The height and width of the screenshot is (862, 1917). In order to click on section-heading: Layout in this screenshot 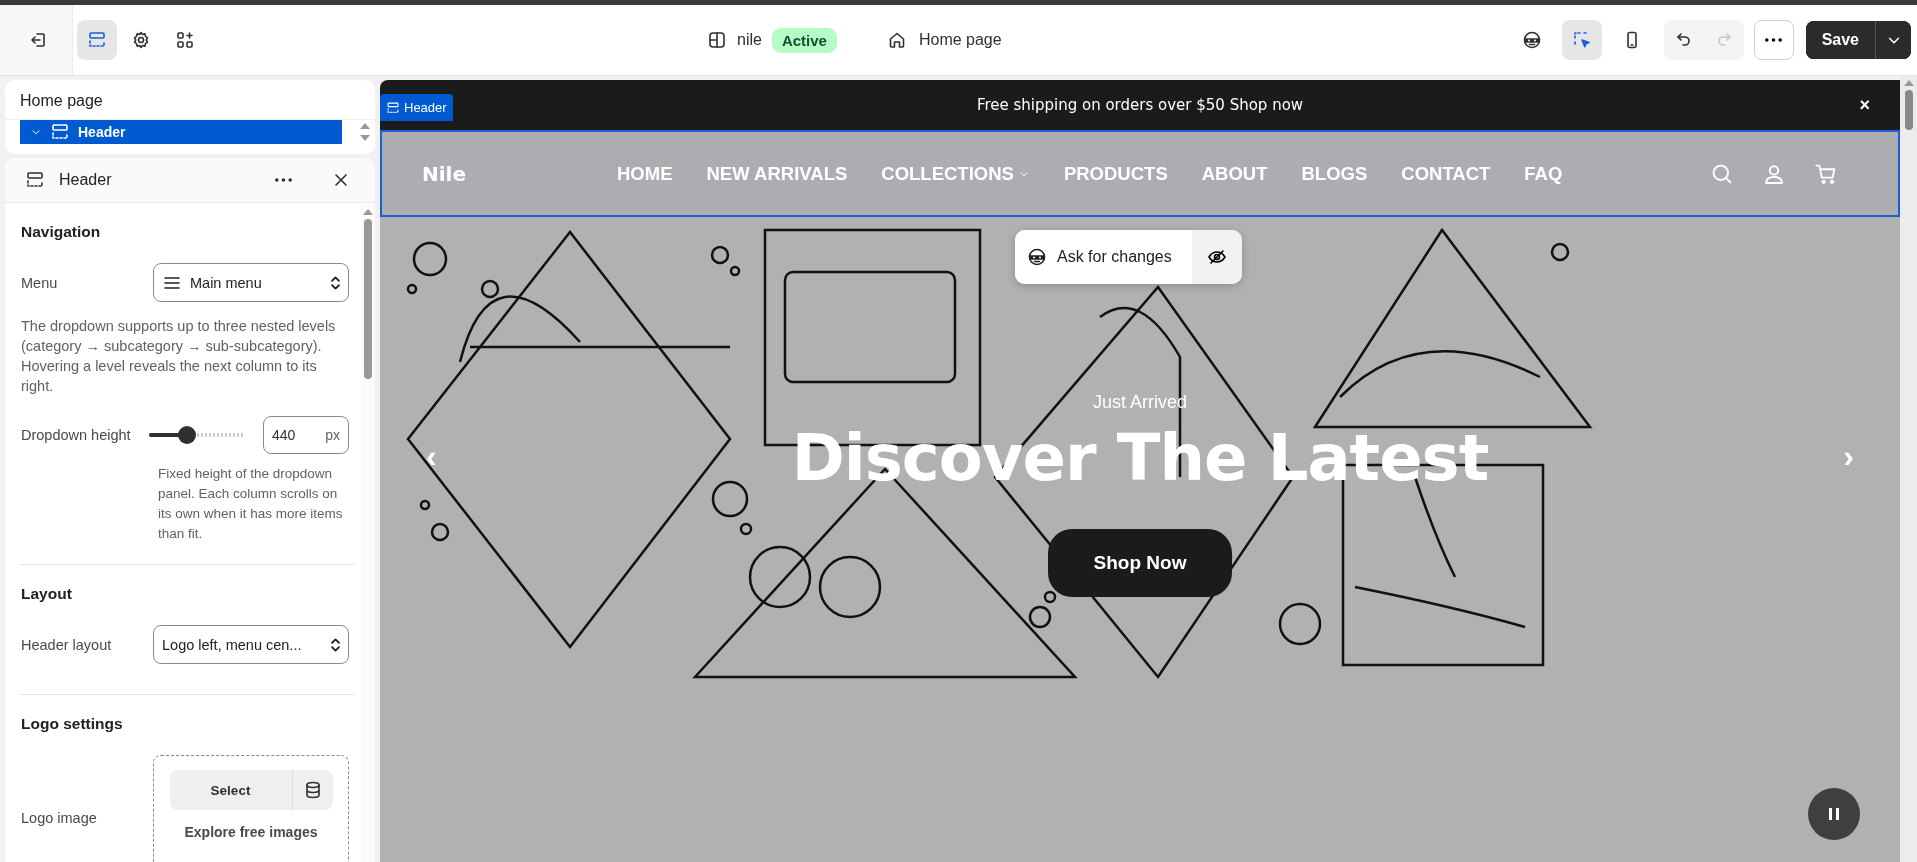, I will do `click(47, 594)`.